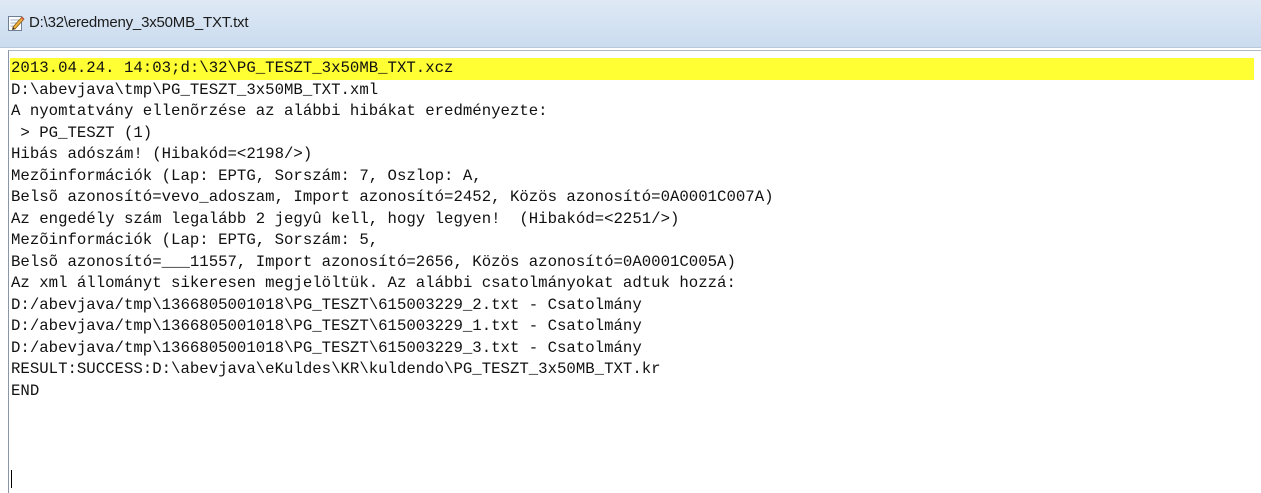  I want to click on editor-line: Mezõinformációk (Lap: EPTG, Sorszám: 5,, so click(195, 240).